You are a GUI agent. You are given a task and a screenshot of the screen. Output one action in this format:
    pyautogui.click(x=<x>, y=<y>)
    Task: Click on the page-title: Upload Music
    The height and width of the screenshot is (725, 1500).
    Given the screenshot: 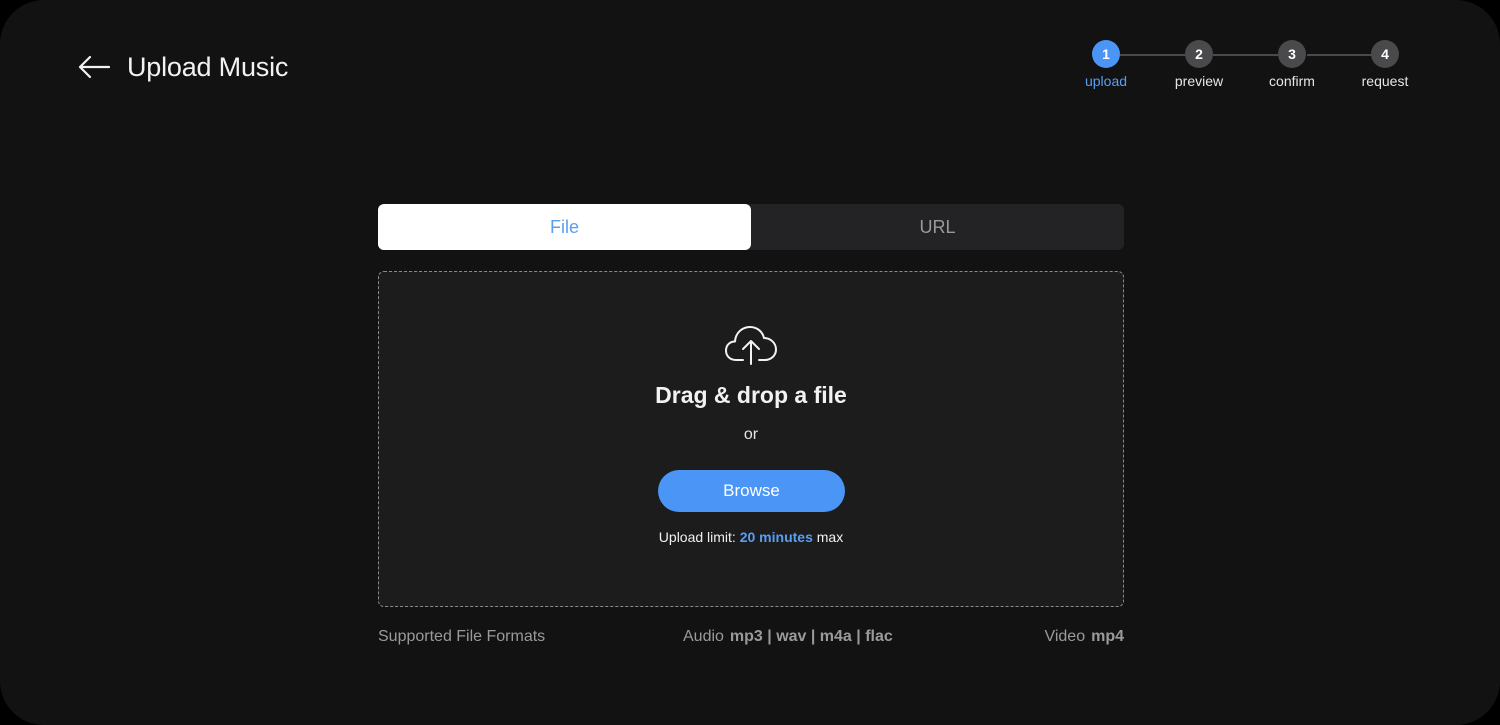 What is the action you would take?
    pyautogui.click(x=208, y=67)
    